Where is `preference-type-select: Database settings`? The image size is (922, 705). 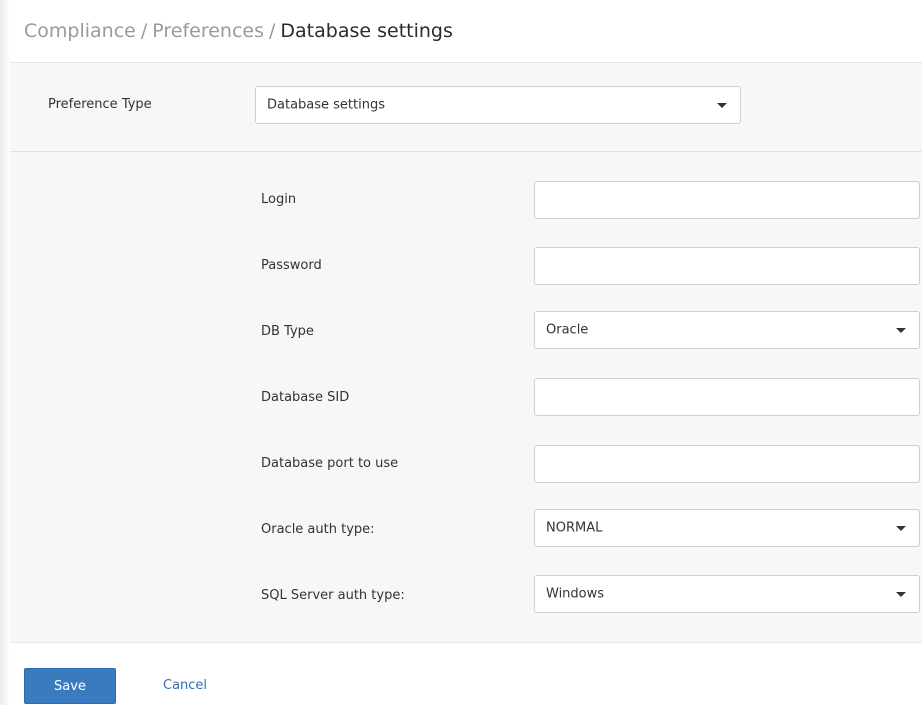
preference-type-select: Database settings is located at coordinates (498, 105).